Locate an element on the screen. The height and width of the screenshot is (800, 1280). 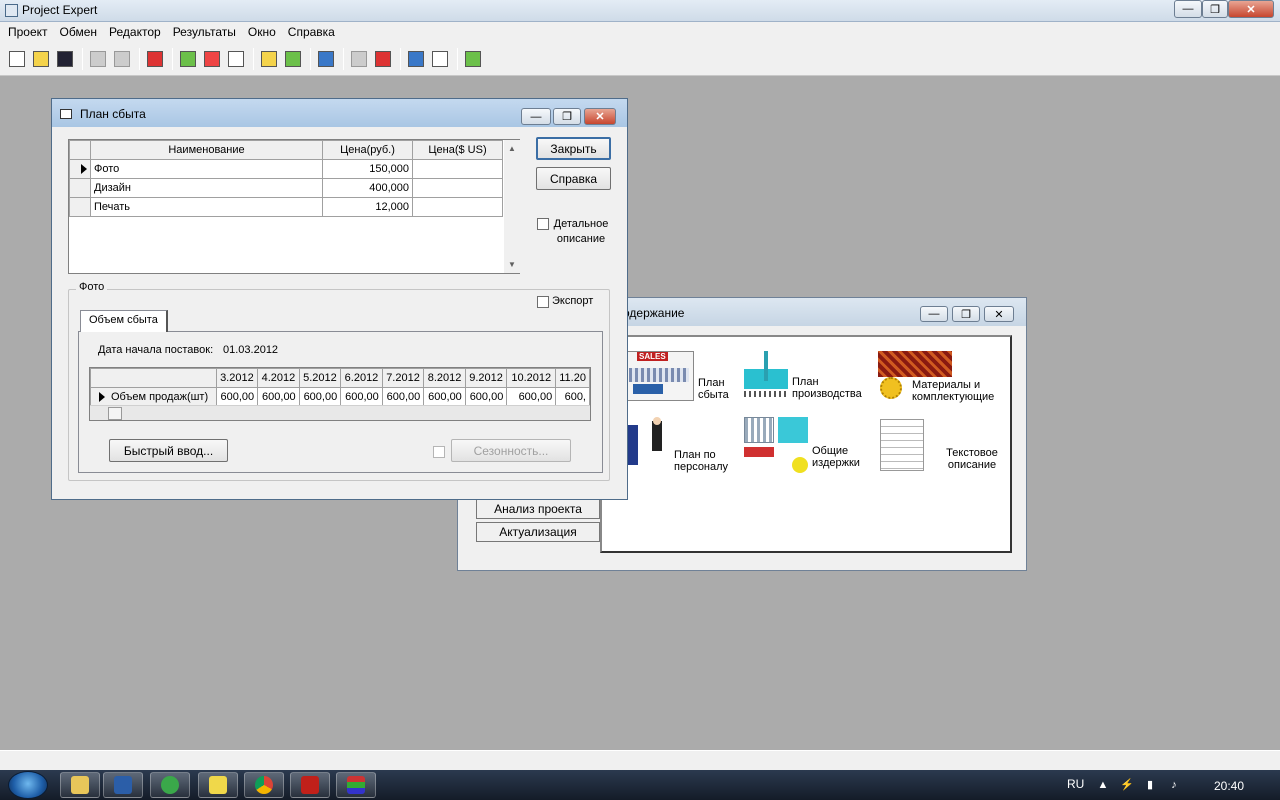
line-chart-icon is located at coordinates (326, 59).